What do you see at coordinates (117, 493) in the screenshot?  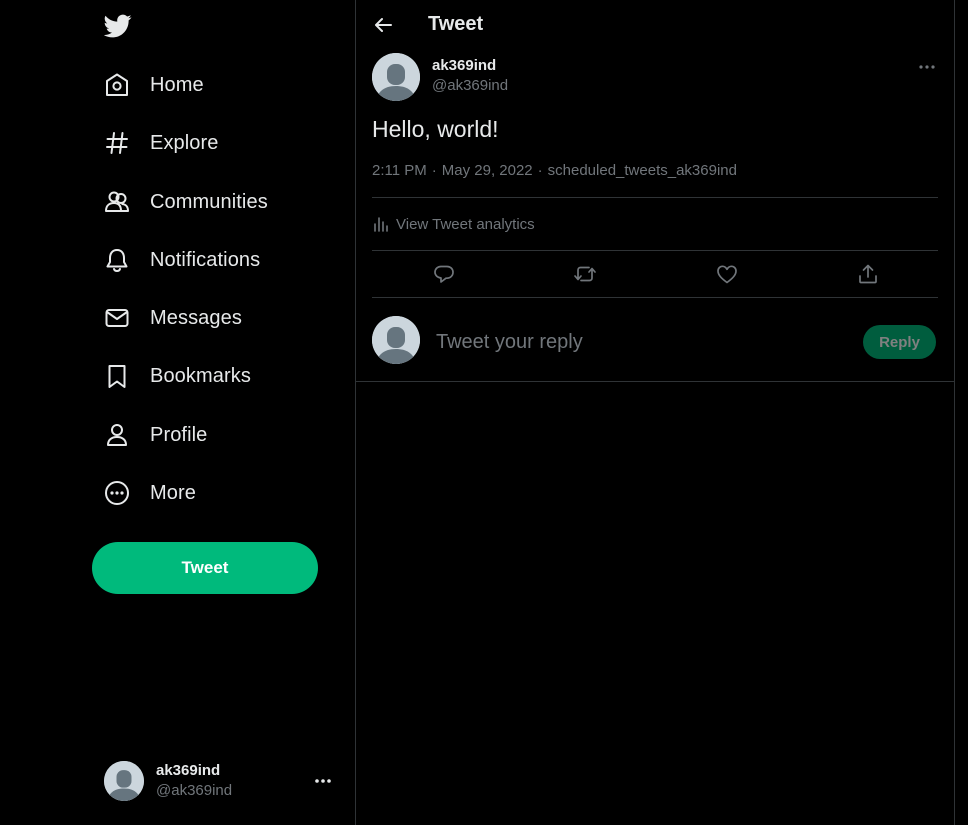 I see `more-circle-icon` at bounding box center [117, 493].